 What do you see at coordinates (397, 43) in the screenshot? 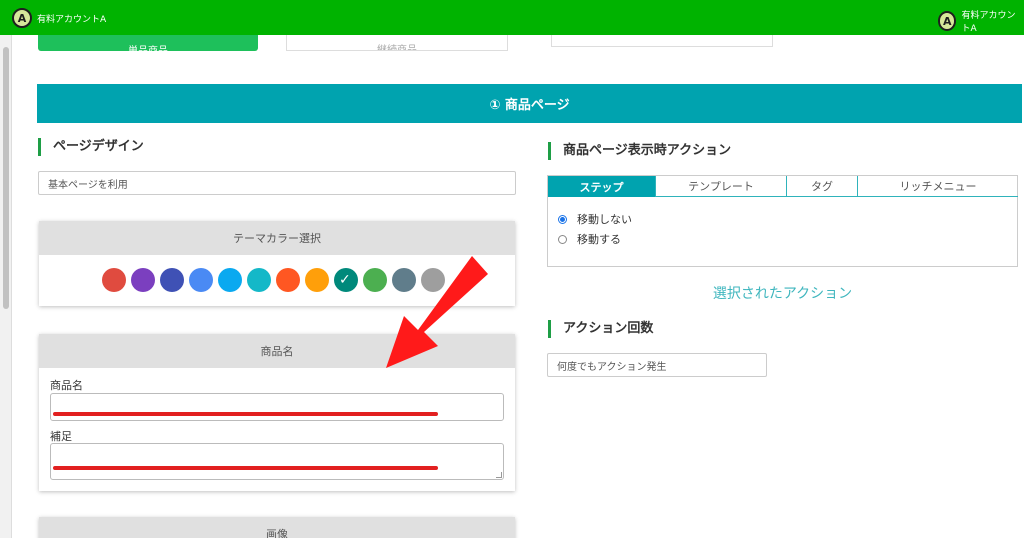
I see `subscription-product-button: 継続商品` at bounding box center [397, 43].